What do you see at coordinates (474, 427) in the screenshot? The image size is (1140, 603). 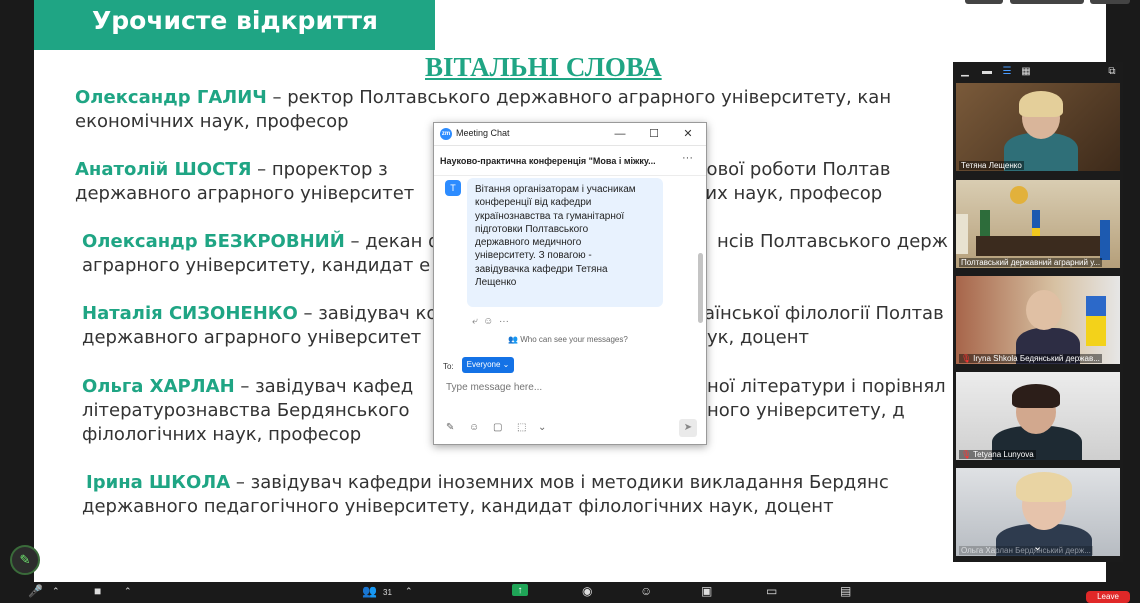 I see `emoji-icon: ☺` at bounding box center [474, 427].